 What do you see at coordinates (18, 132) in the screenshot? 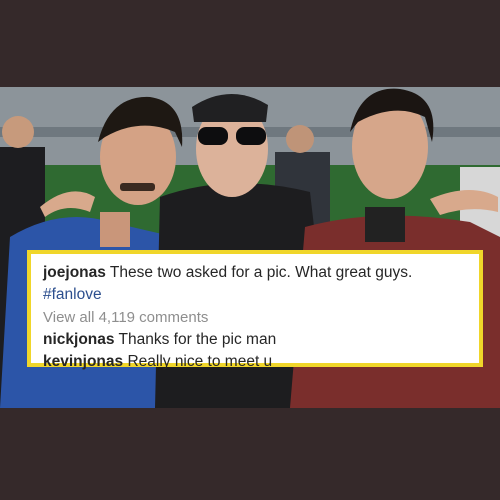
I see `bystander-left-head` at bounding box center [18, 132].